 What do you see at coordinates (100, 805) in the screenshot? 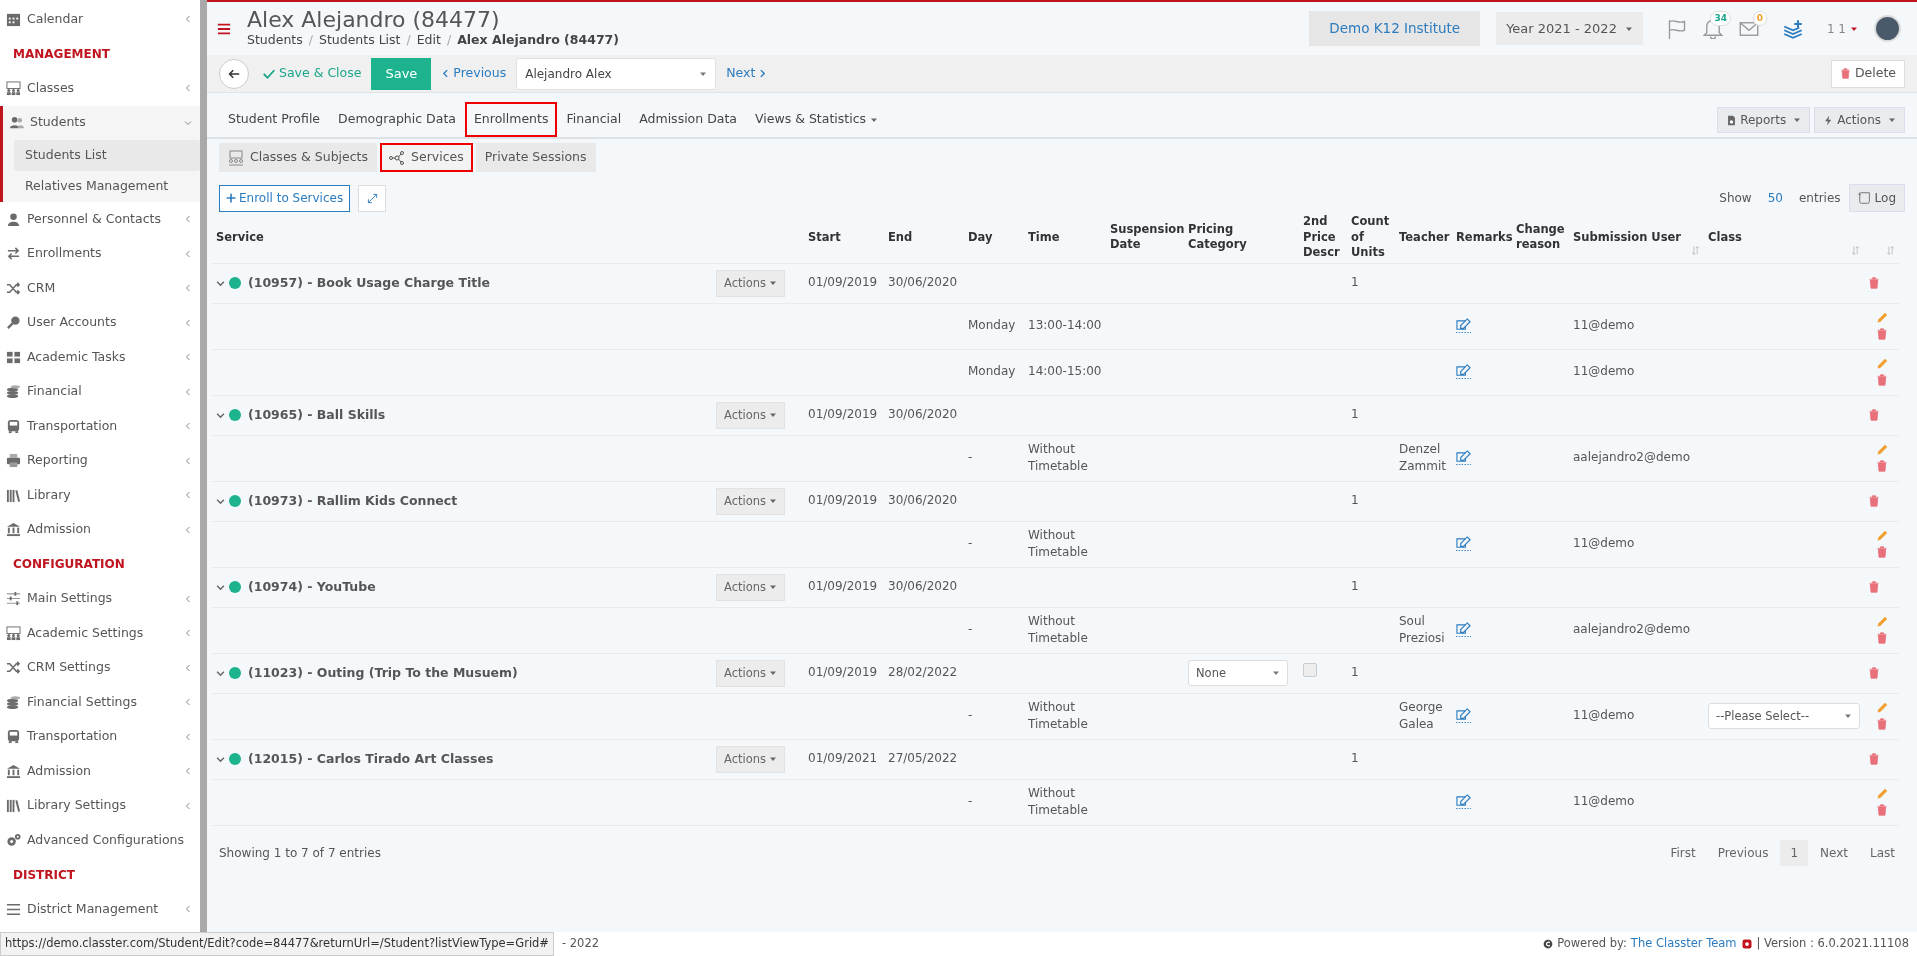
I see `sidebar-item: Library Settings` at bounding box center [100, 805].